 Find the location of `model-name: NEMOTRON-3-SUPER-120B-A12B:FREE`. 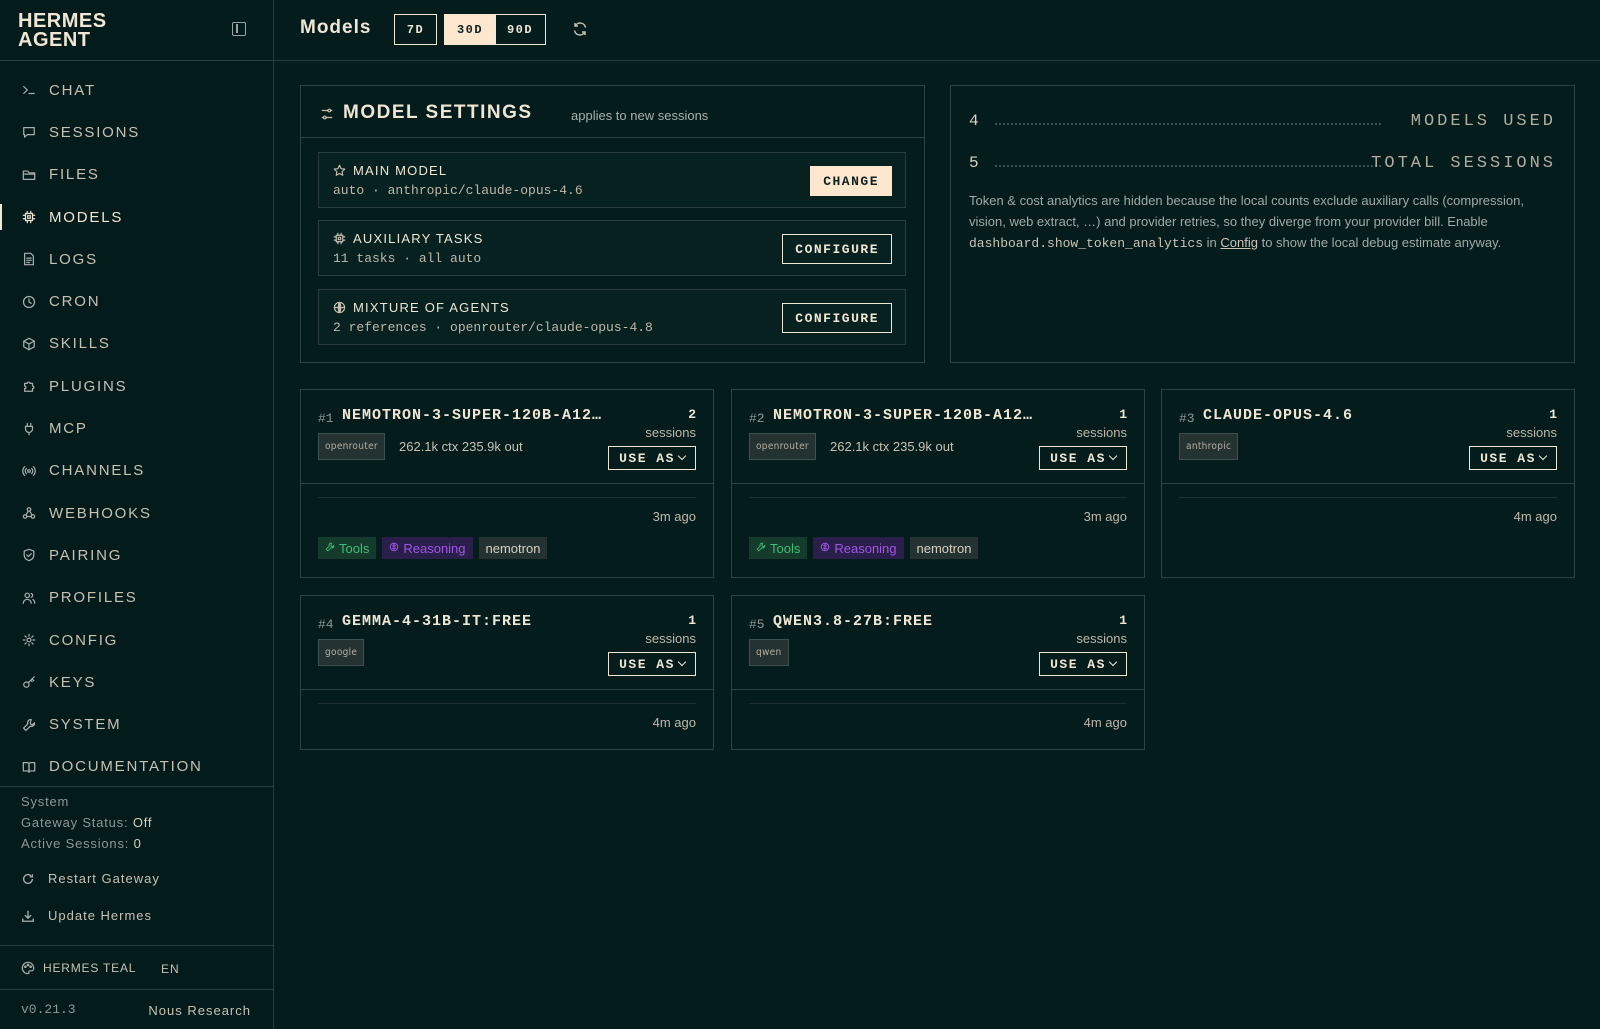

model-name: NEMOTRON-3-SUPER-120B-A12B:FREE is located at coordinates (472, 415).